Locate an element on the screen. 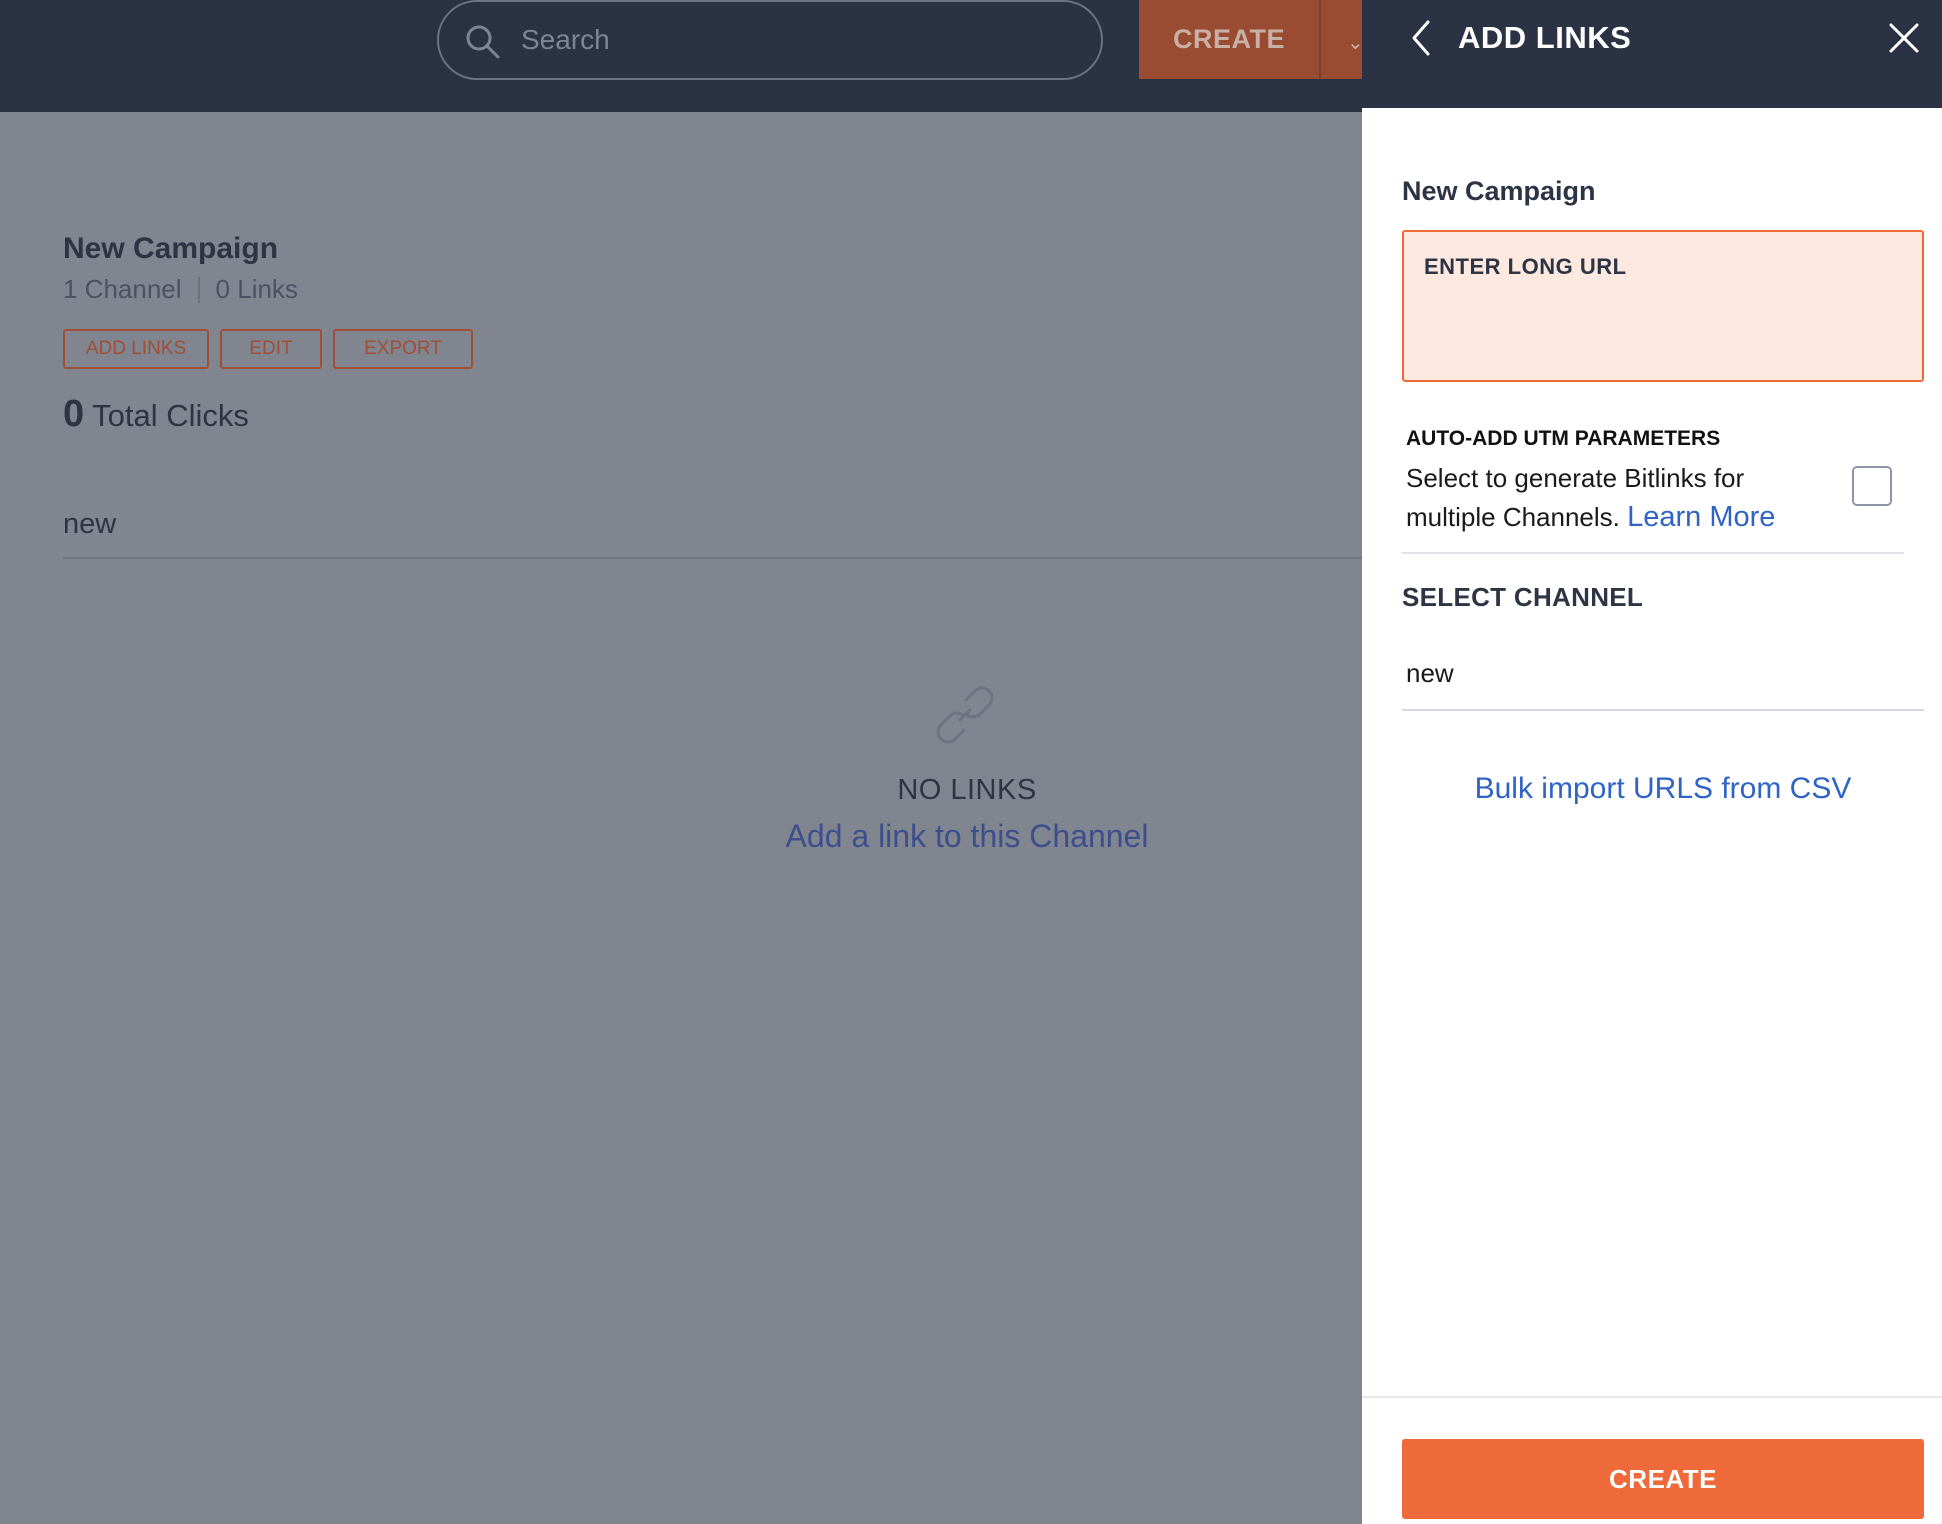 This screenshot has width=1942, height=1524. link-count: 0 Links is located at coordinates (256, 289).